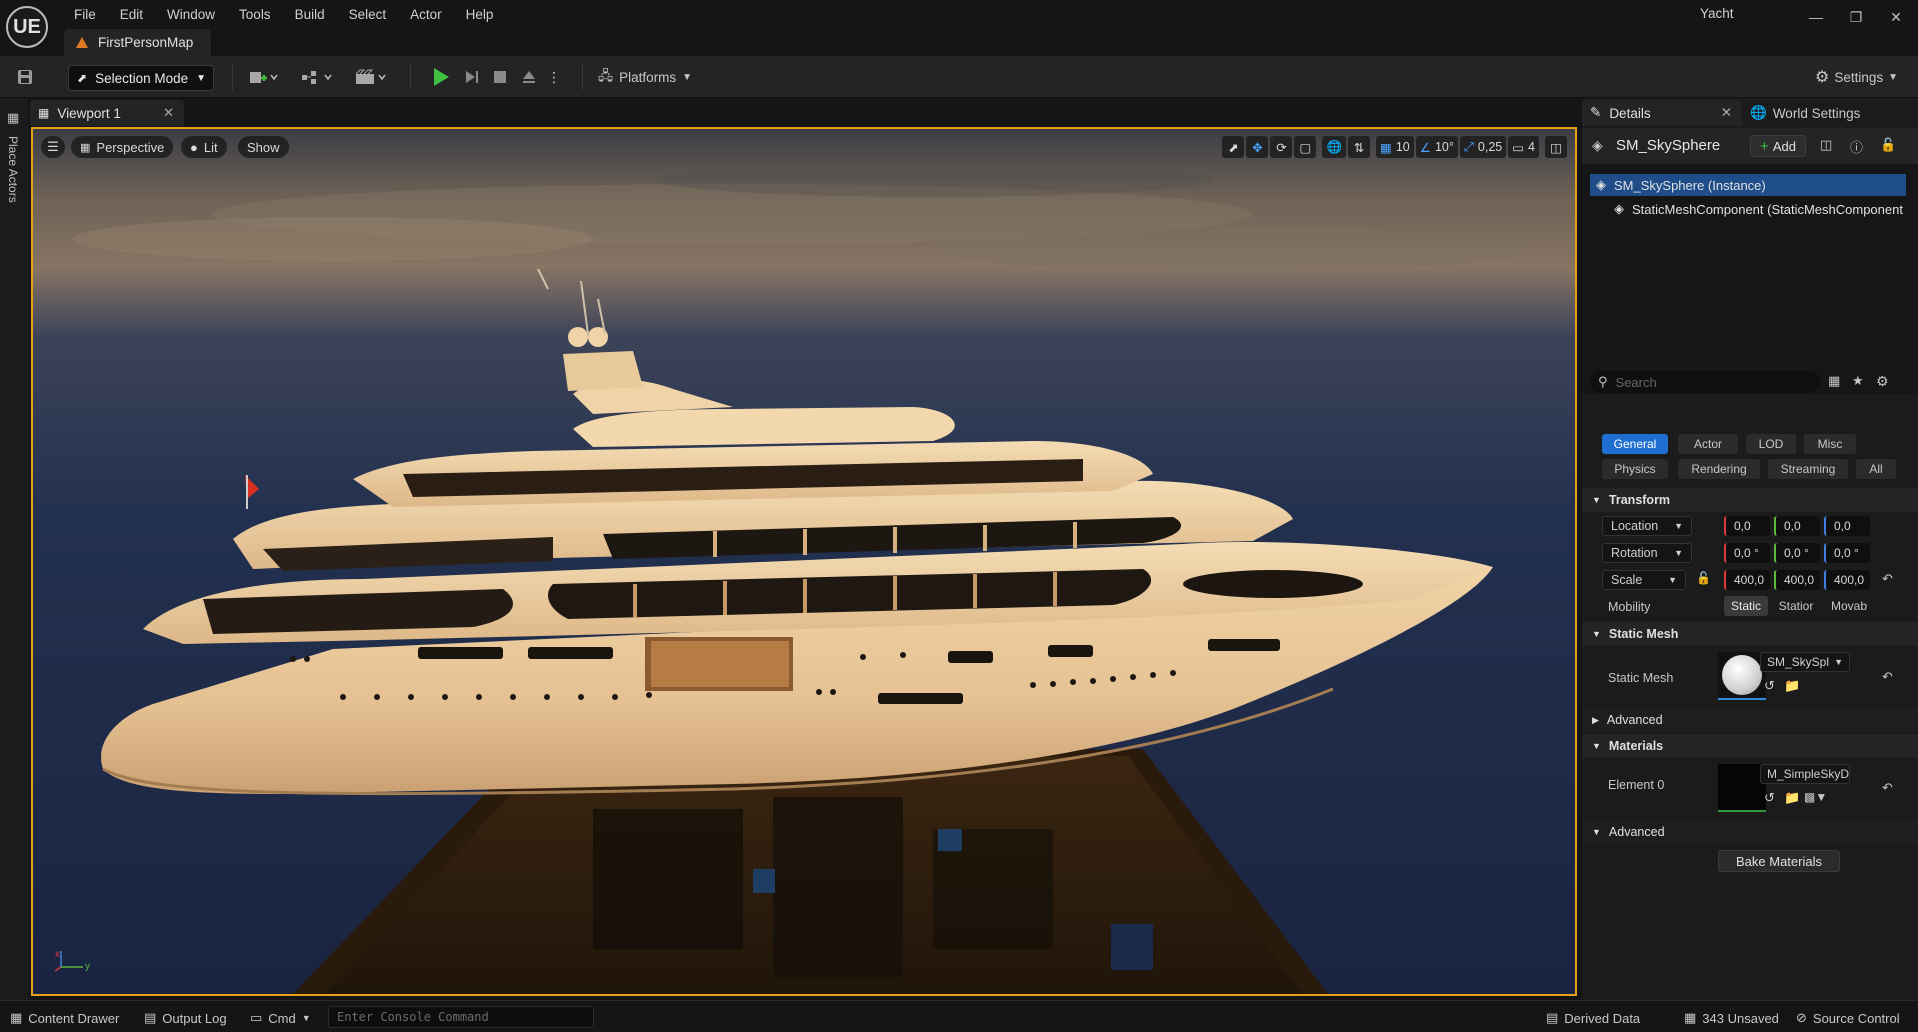  What do you see at coordinates (1747, 526) in the screenshot?
I see `location-x-input: 0,0` at bounding box center [1747, 526].